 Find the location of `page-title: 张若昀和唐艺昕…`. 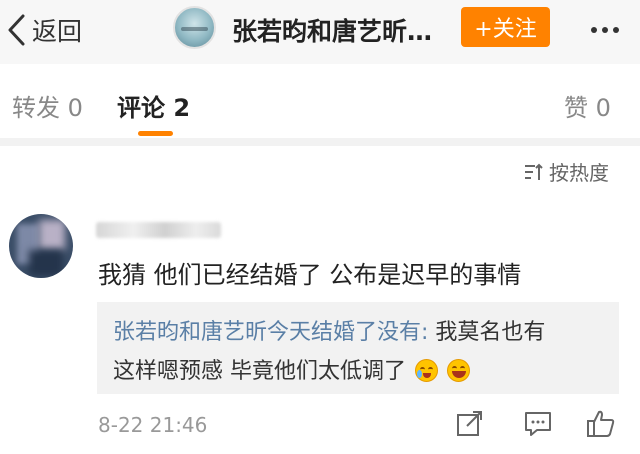

page-title: 张若昀和唐艺昕… is located at coordinates (338, 30).